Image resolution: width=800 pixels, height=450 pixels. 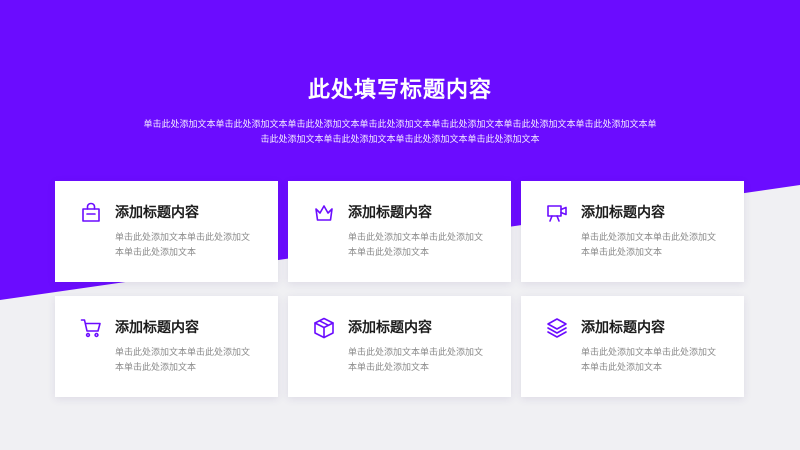 What do you see at coordinates (632, 346) in the screenshot?
I see `card-6: 添加标题内容 单击此处添加文本单击此处添加文本单击此处添加文本` at bounding box center [632, 346].